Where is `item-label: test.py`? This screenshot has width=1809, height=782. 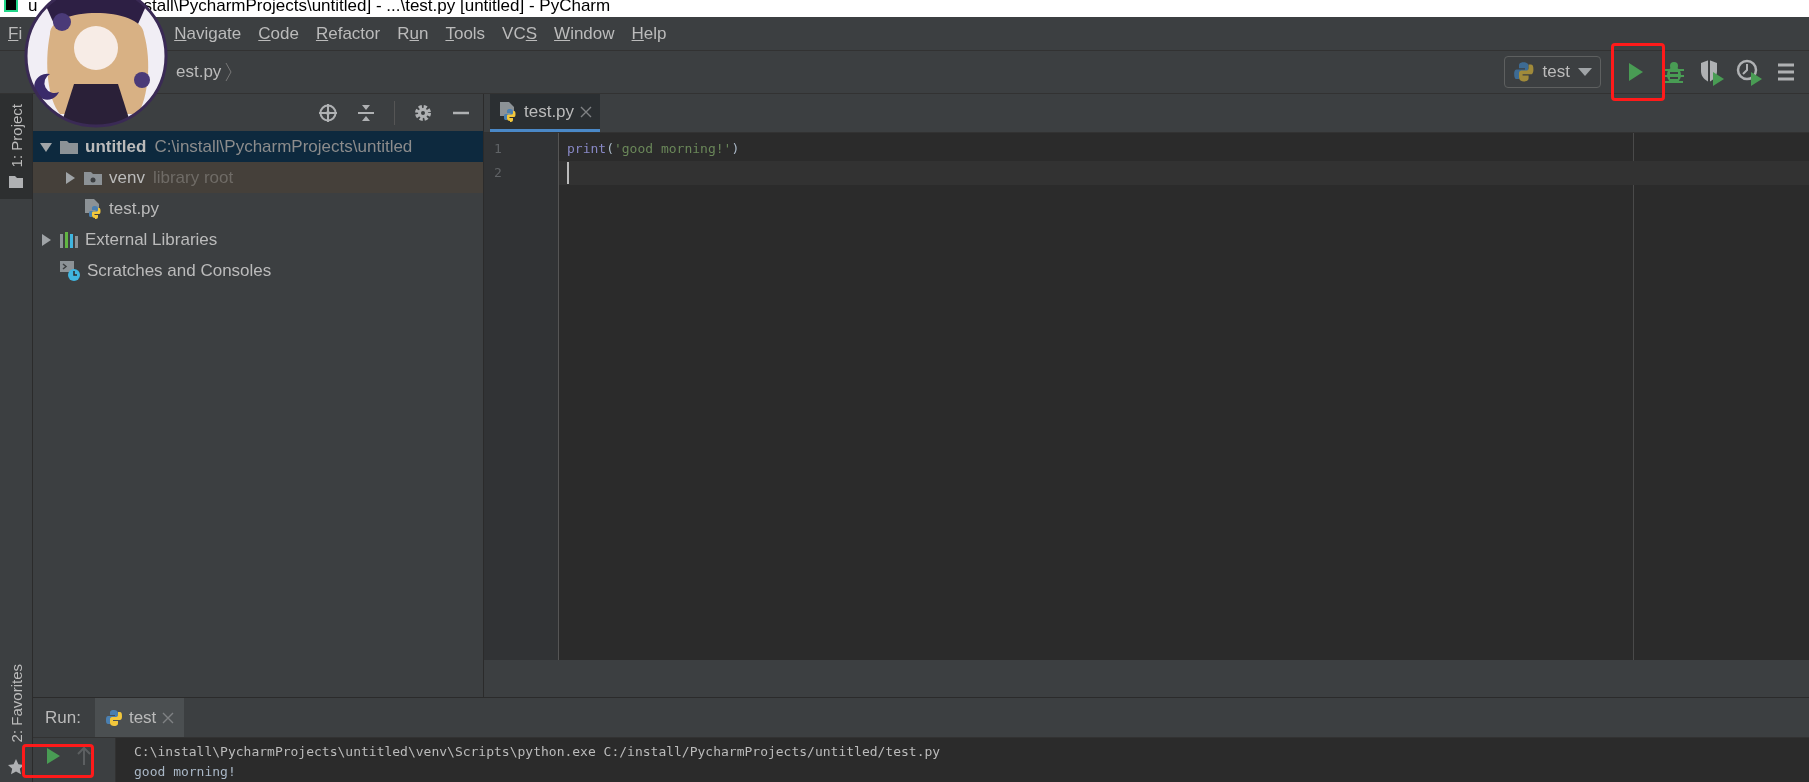 item-label: test.py is located at coordinates (134, 208).